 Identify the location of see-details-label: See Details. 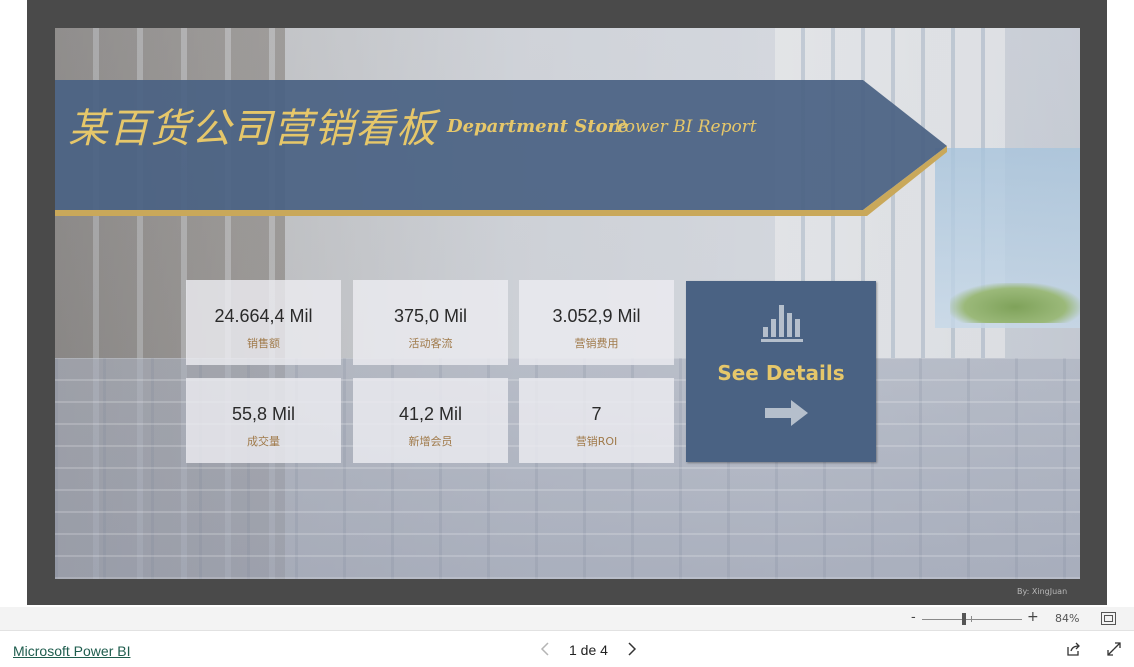
(781, 373).